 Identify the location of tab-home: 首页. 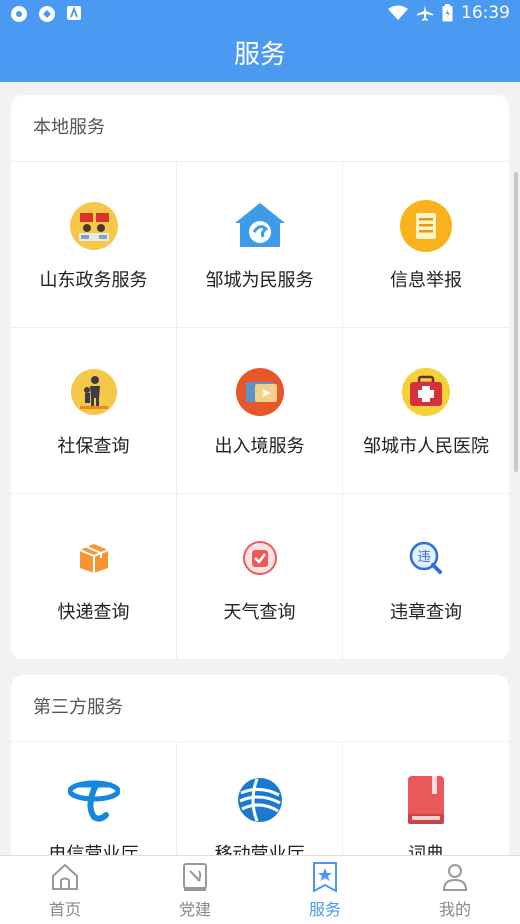
(65, 890).